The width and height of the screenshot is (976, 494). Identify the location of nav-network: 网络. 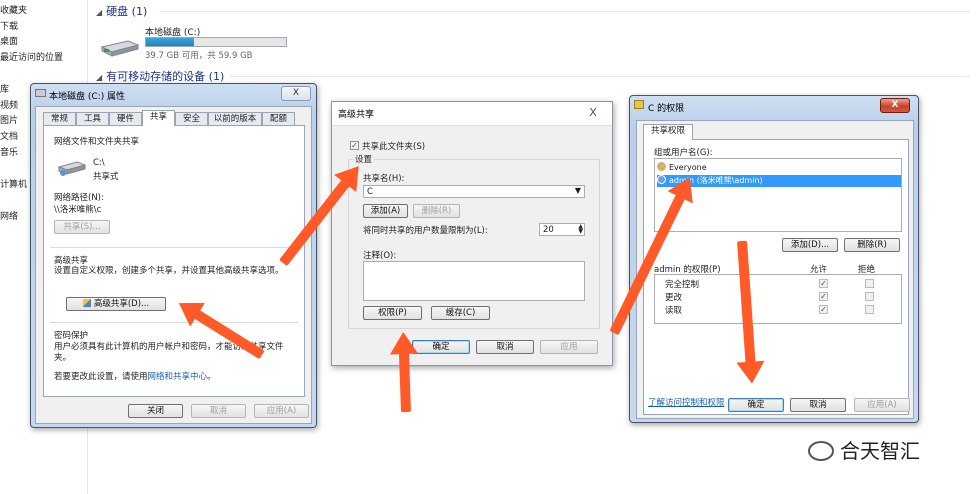
(9, 215).